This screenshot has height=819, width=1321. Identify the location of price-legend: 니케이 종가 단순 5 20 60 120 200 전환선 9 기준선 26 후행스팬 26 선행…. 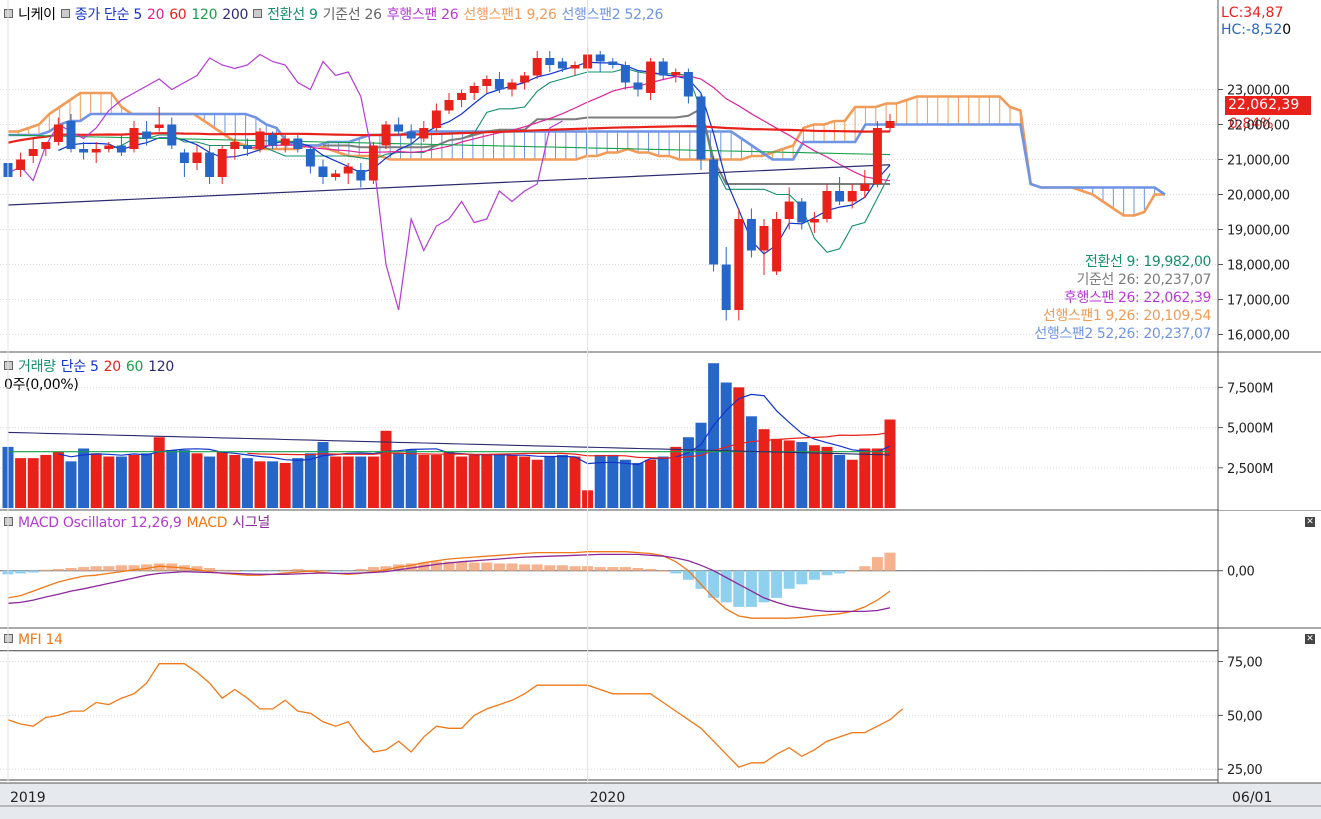
(336, 15).